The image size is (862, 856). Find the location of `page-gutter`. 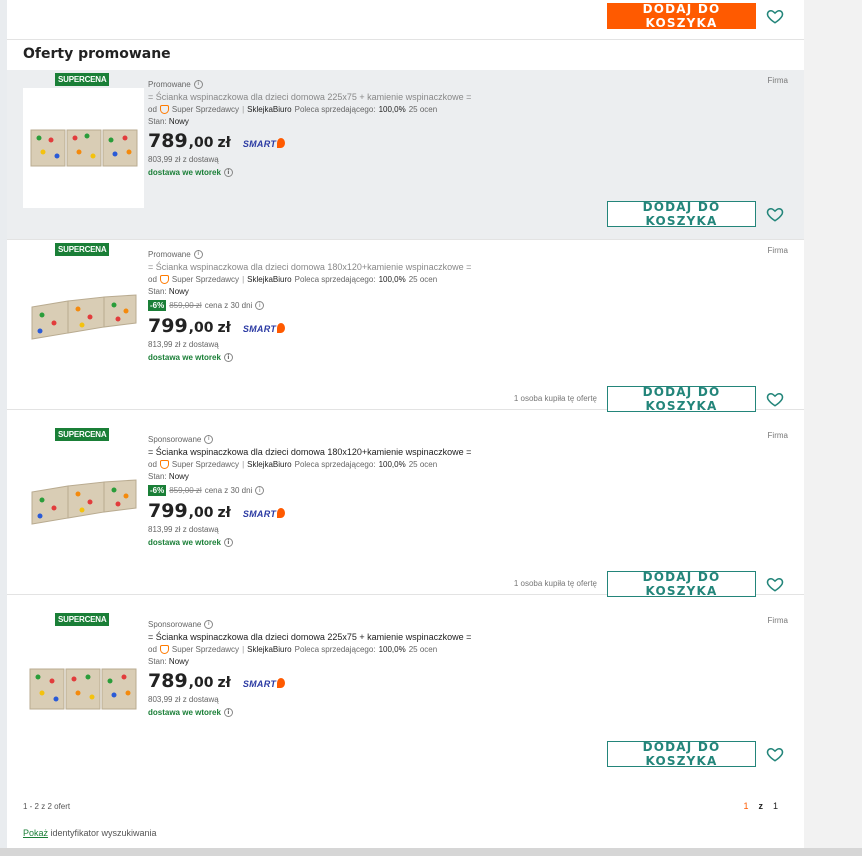

page-gutter is located at coordinates (833, 428).